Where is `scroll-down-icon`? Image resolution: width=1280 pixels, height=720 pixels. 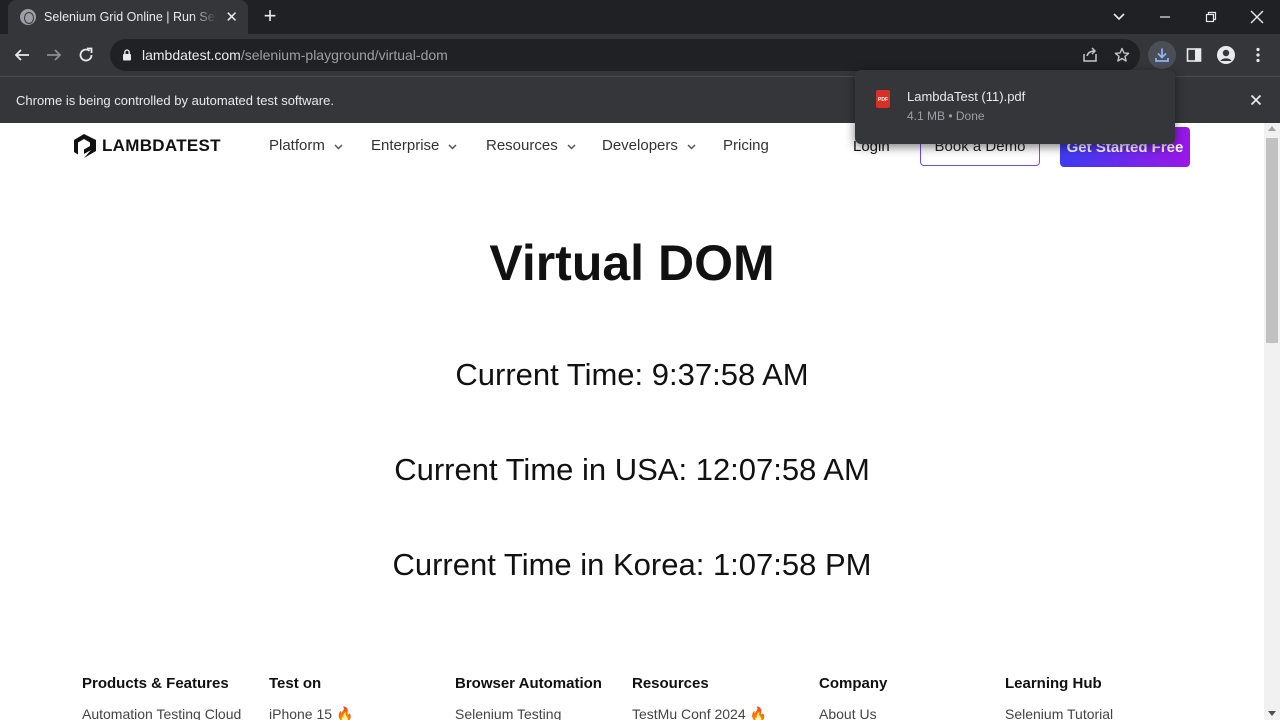 scroll-down-icon is located at coordinates (1272, 713).